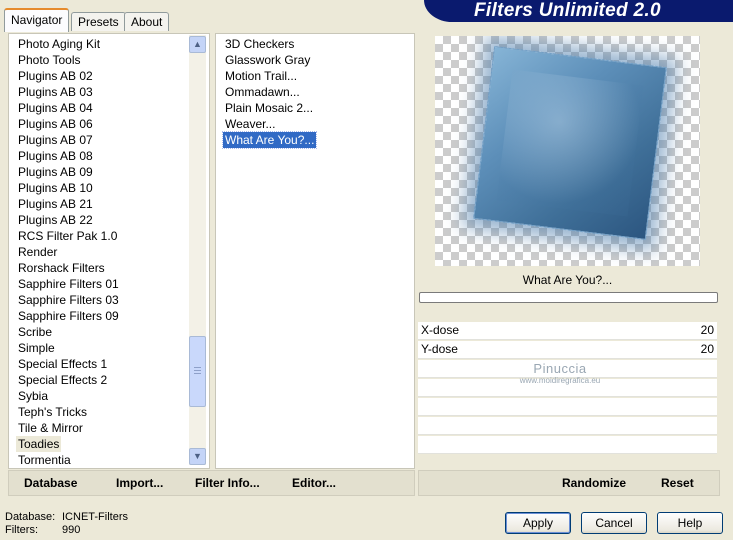 The height and width of the screenshot is (540, 733). I want to click on watermark-site: www.moidiregrafica.eu, so click(560, 380).